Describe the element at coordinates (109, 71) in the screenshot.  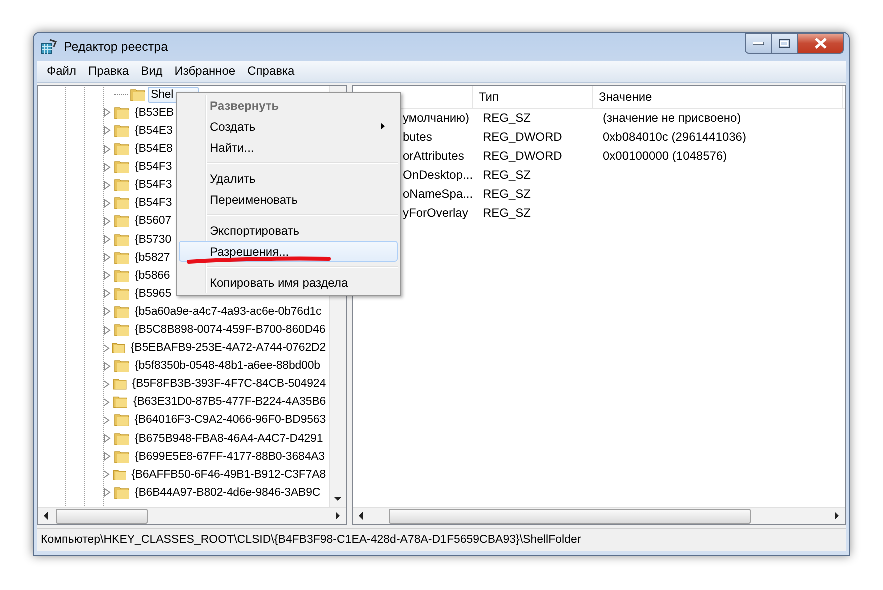
I see `menu-bar-item: Правка` at that location.